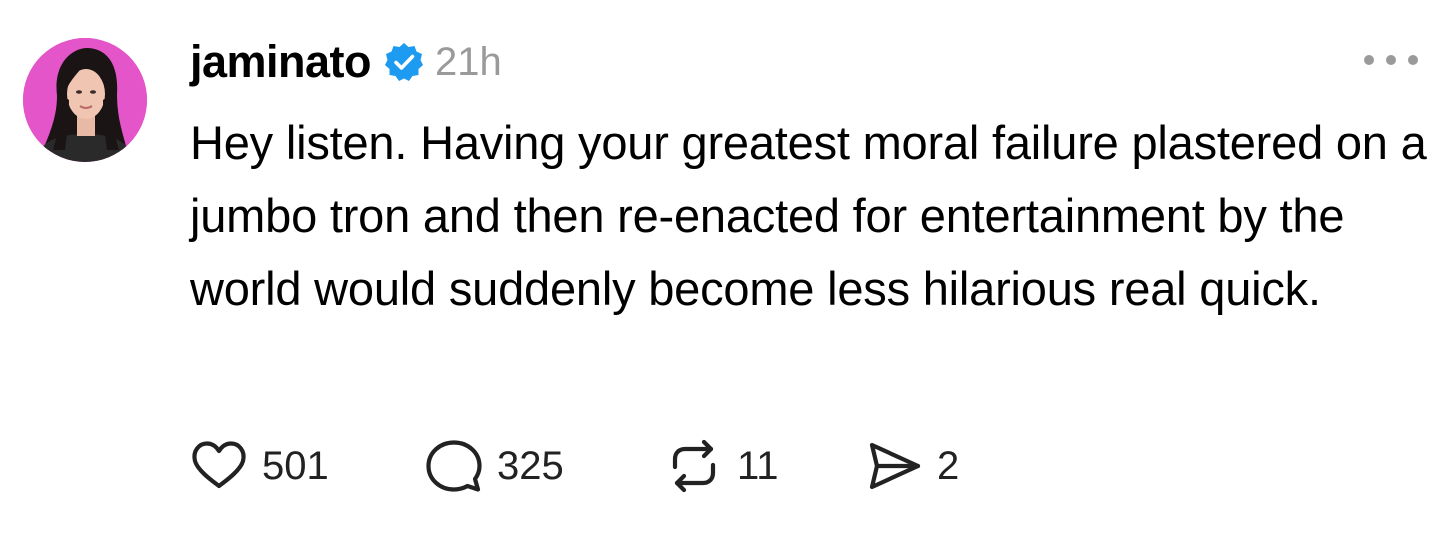 The image size is (1456, 542). I want to click on avatar-image, so click(85, 100).